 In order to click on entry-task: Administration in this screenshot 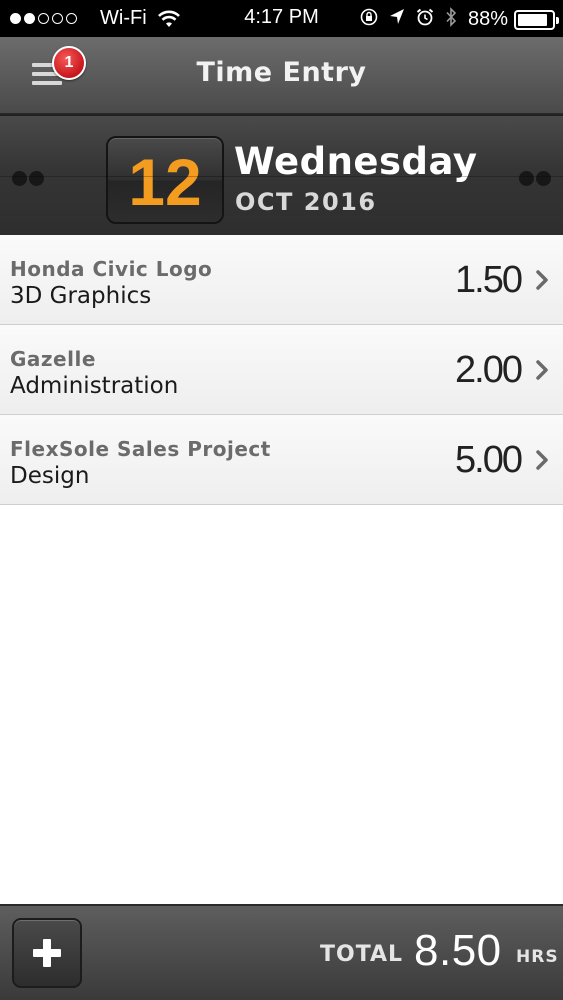, I will do `click(94, 386)`.